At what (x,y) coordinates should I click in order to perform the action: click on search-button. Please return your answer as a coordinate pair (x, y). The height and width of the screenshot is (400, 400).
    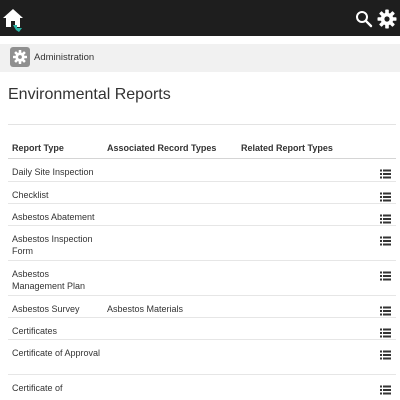
    Looking at the image, I should click on (364, 19).